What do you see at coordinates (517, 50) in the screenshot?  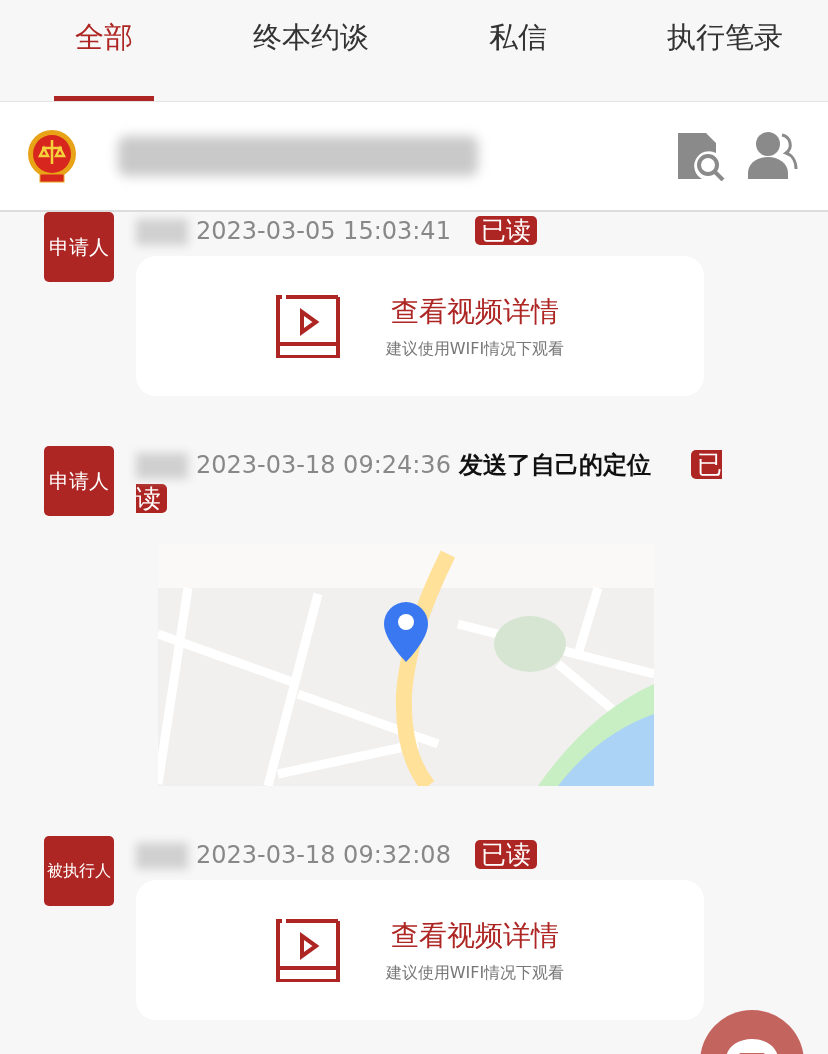 I see `tab: 私信` at bounding box center [517, 50].